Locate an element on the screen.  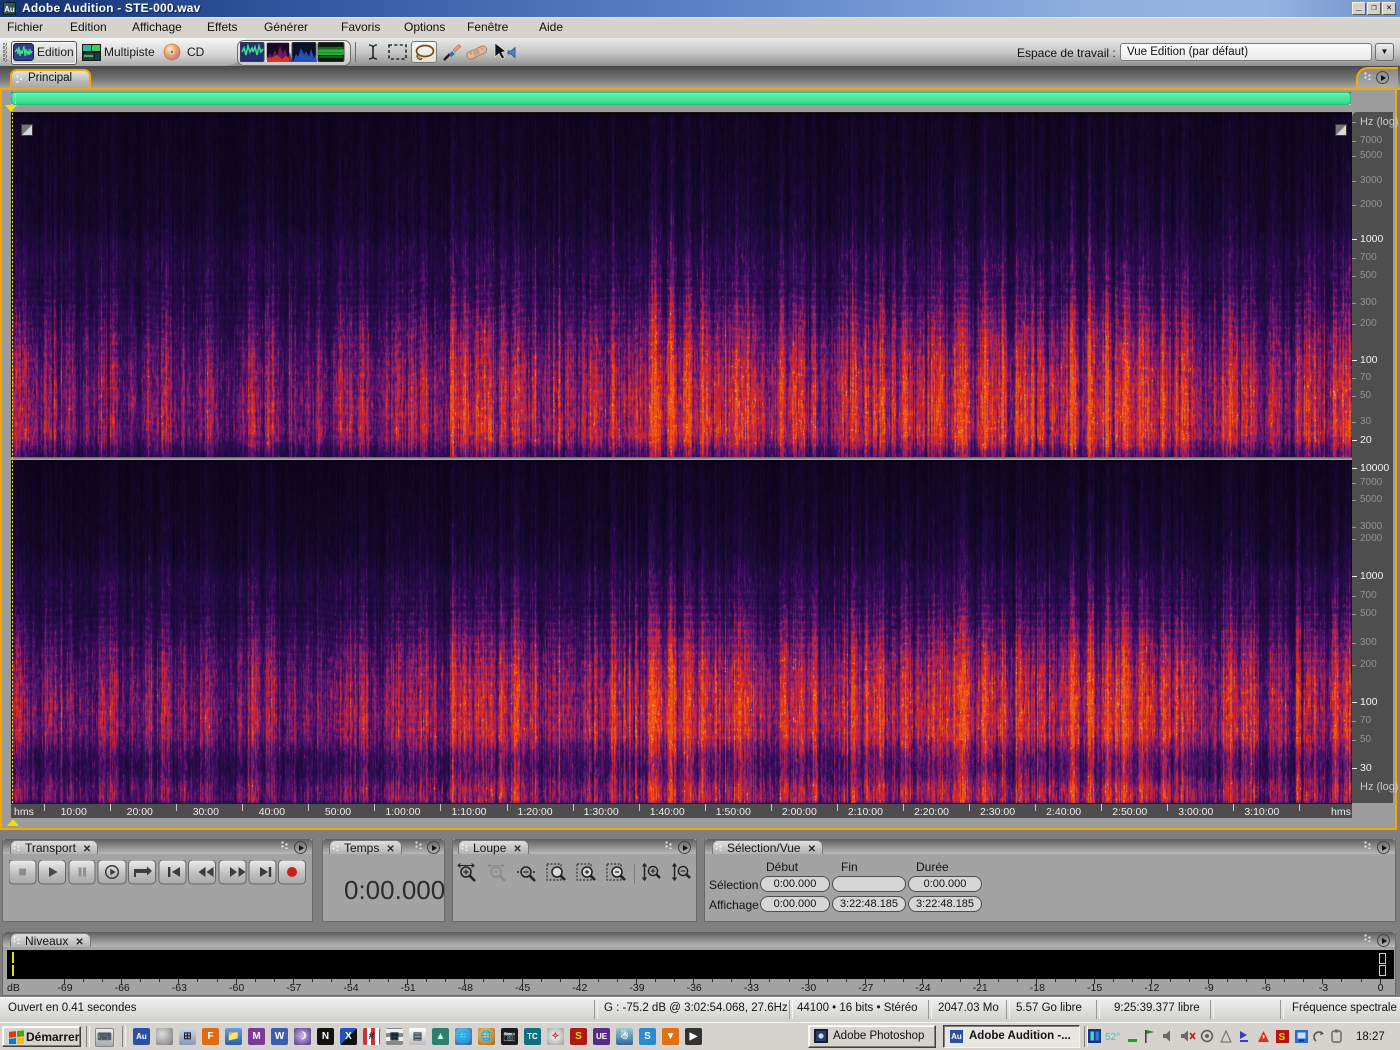
svg-text: 52° is located at coordinates (1112, 1037).